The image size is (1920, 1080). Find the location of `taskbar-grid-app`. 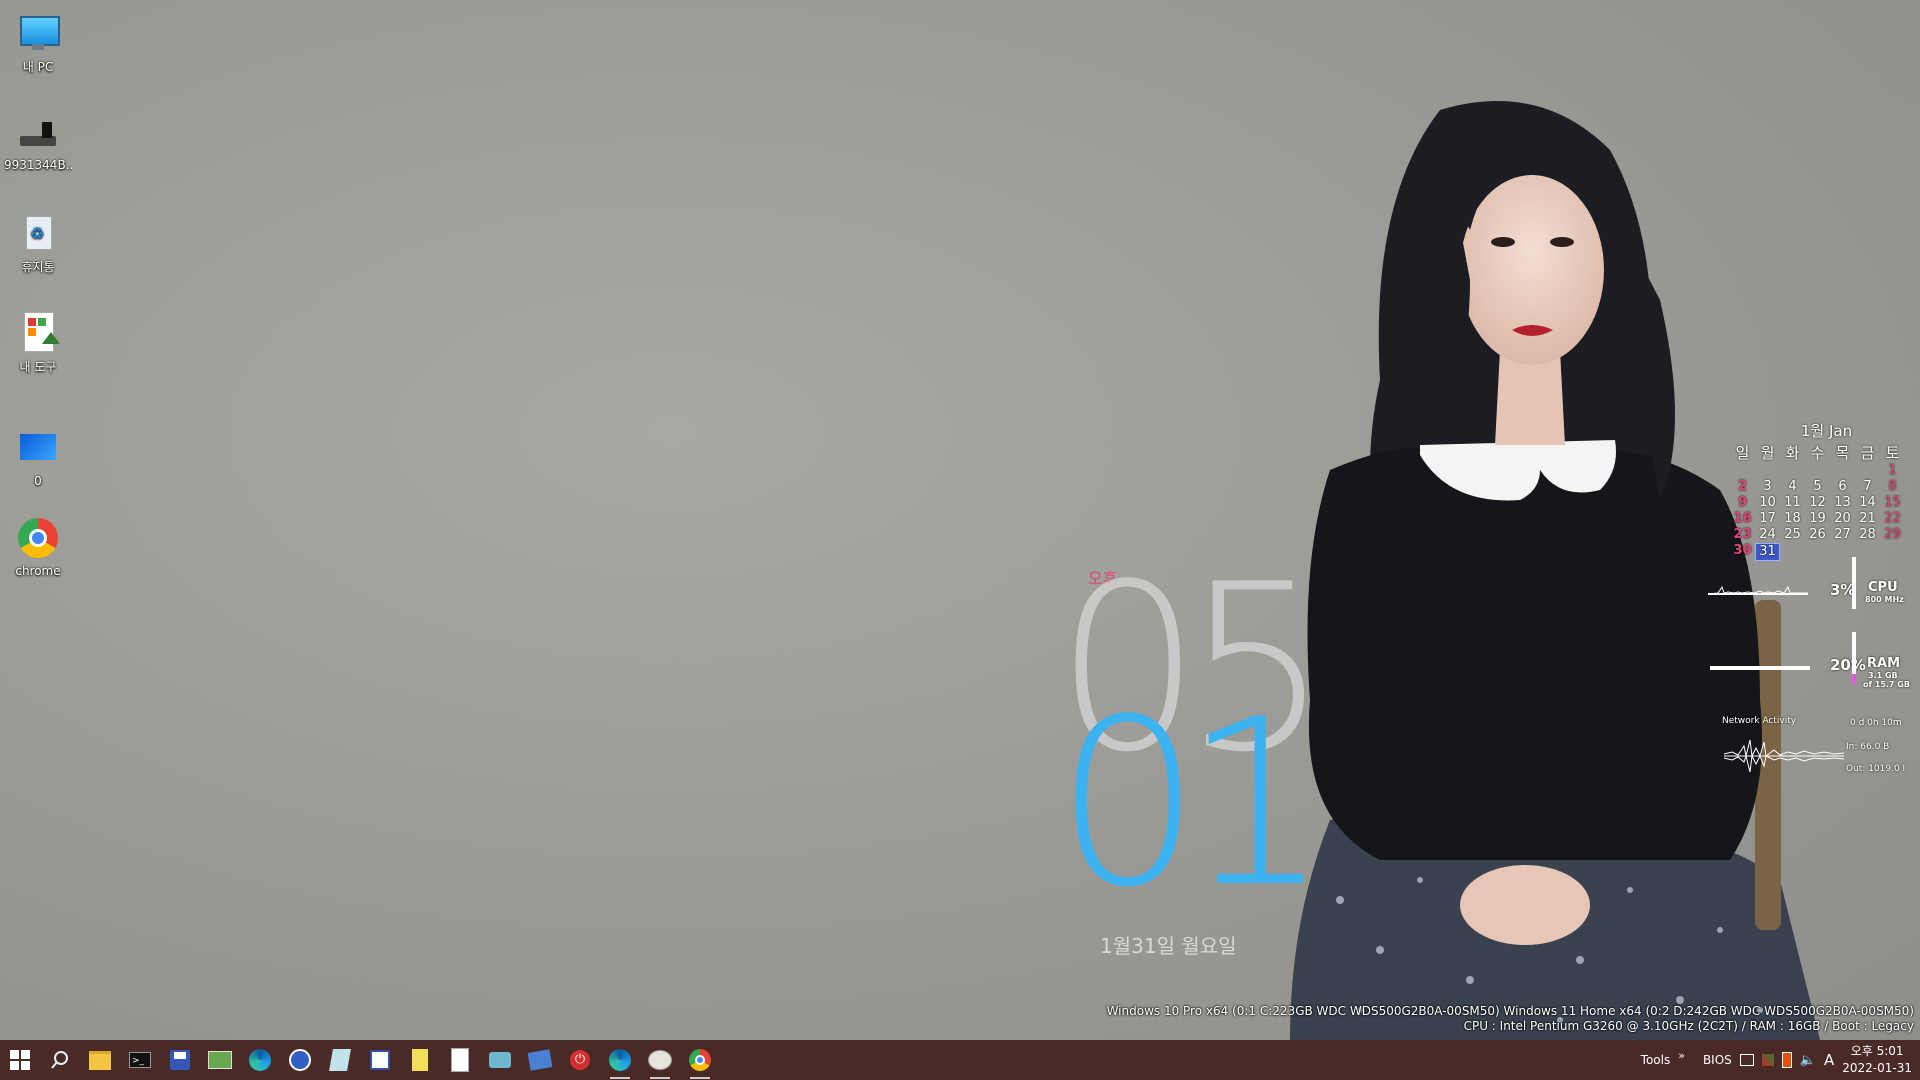

taskbar-grid-app is located at coordinates (380, 1060).